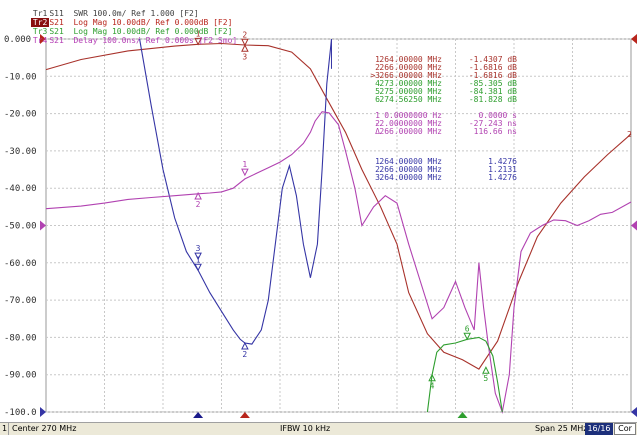  Describe the element at coordinates (40, 40) in the screenshot. I see `trace-4-id: Tr4` at that location.